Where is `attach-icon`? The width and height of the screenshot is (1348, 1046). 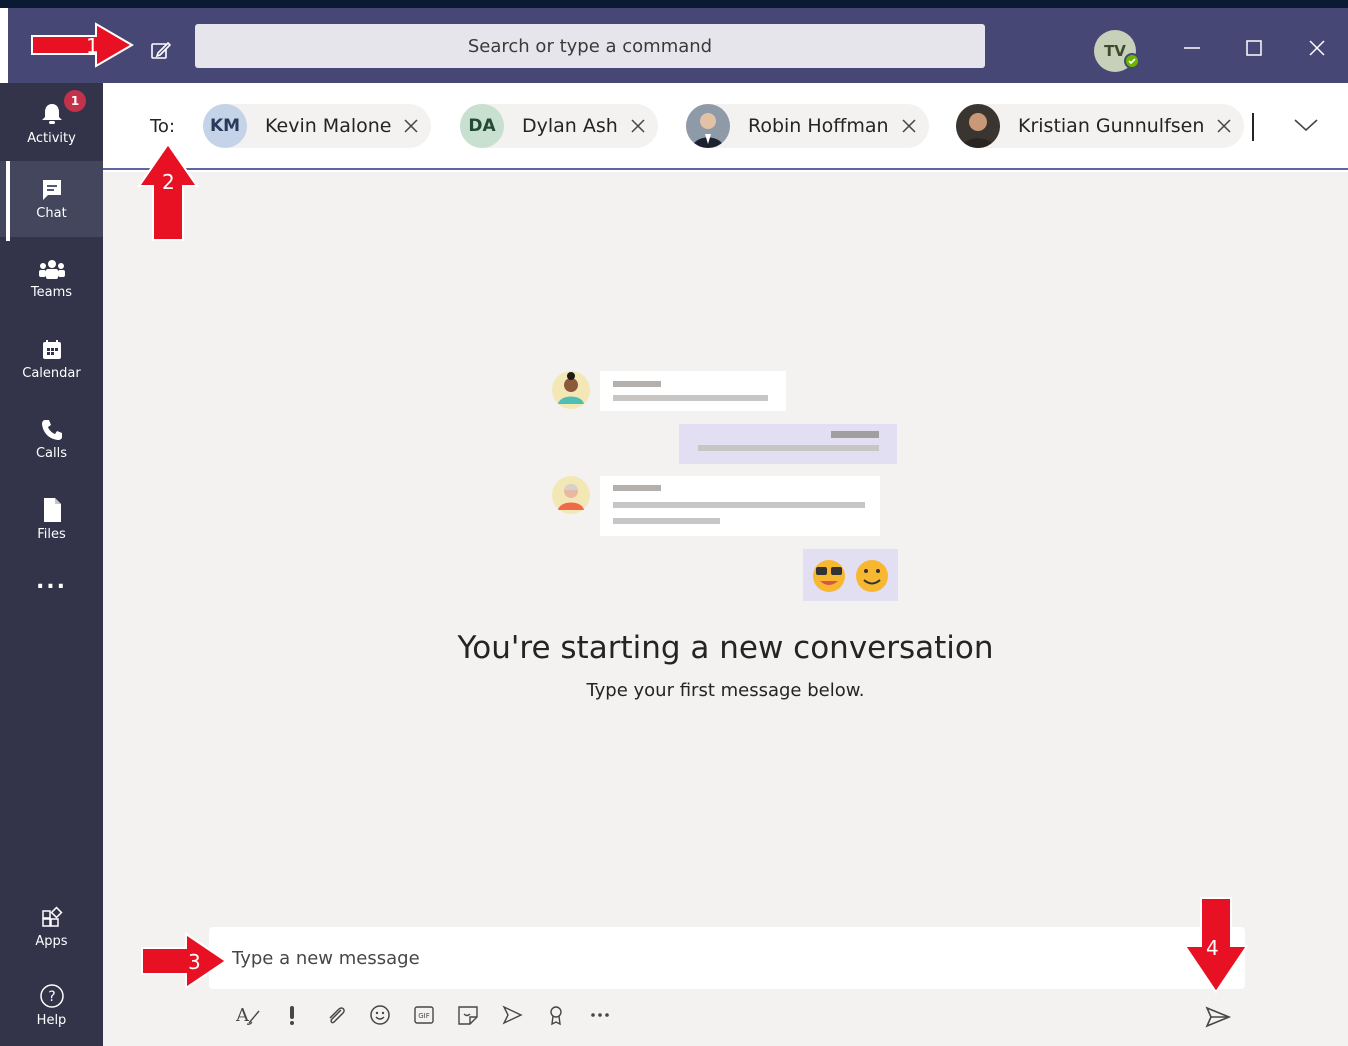
attach-icon is located at coordinates (336, 1015).